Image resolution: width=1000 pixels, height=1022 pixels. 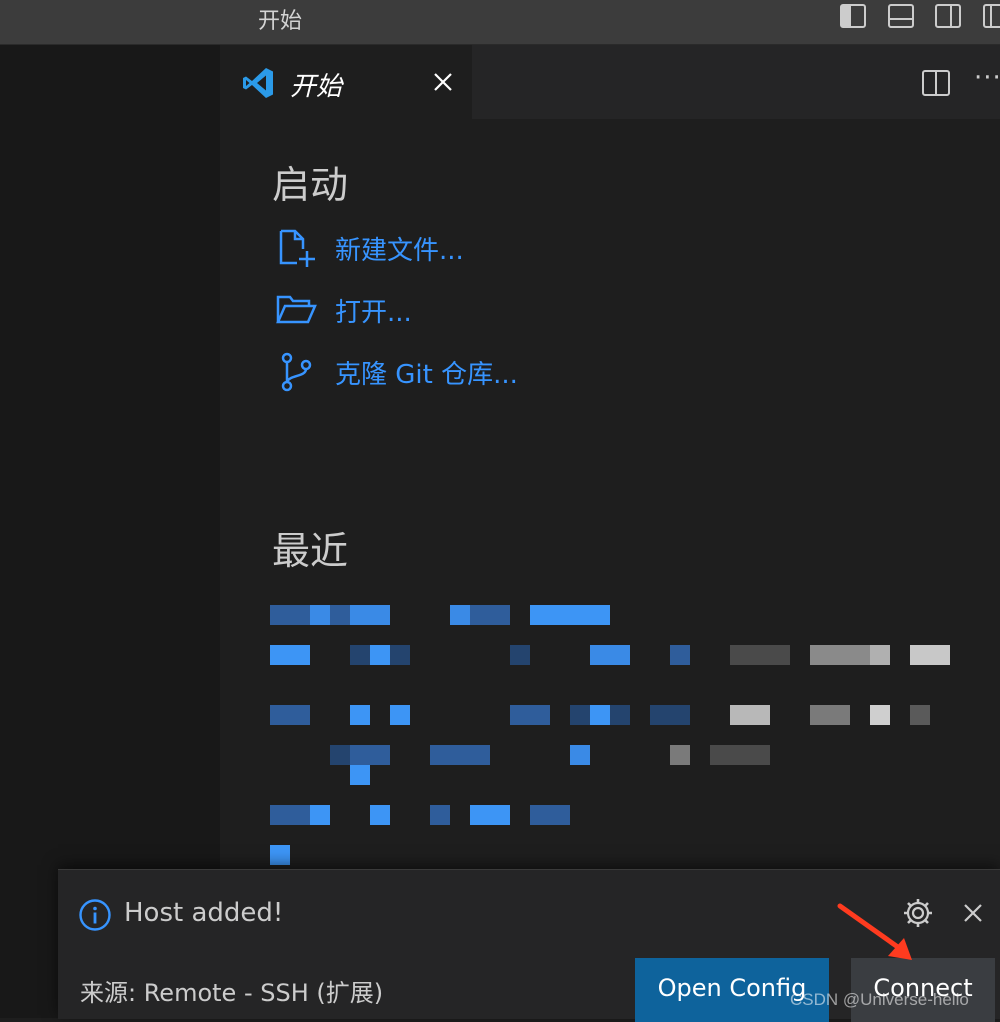 What do you see at coordinates (296, 309) in the screenshot?
I see `folder-open-icon` at bounding box center [296, 309].